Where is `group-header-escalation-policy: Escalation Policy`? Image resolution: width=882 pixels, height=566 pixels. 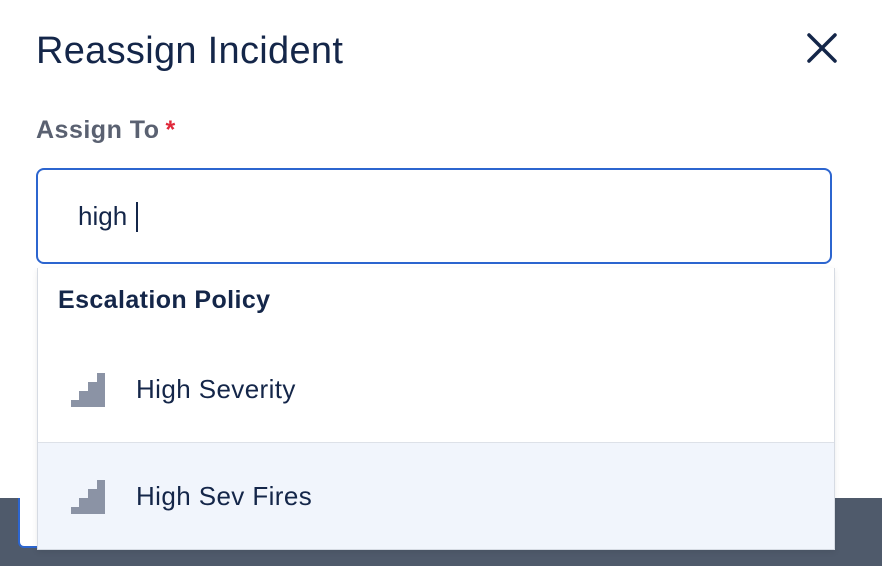 group-header-escalation-policy: Escalation Policy is located at coordinates (164, 300).